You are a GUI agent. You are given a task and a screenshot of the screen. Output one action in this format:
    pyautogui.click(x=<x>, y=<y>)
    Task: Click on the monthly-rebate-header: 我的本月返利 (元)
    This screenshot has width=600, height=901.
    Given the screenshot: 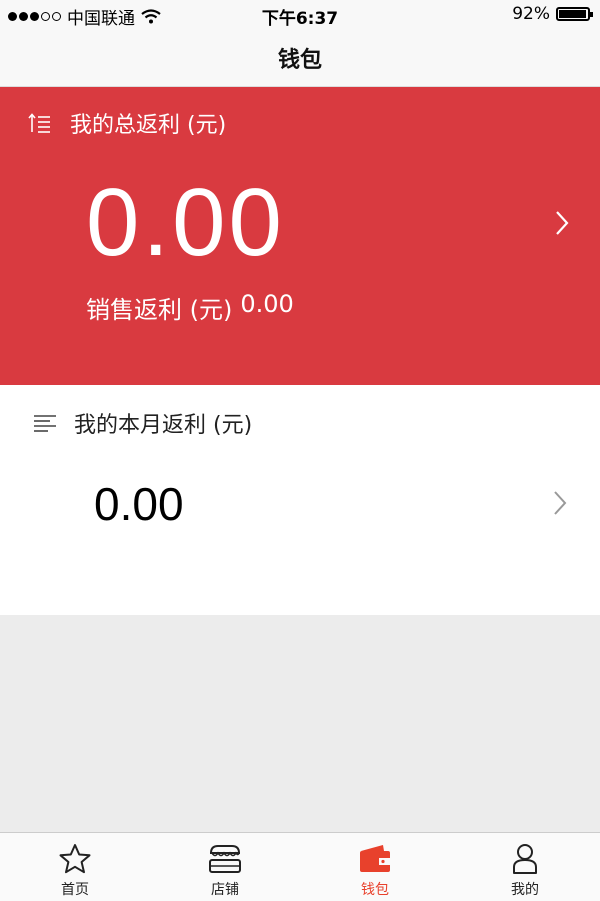 What is the action you would take?
    pyautogui.click(x=143, y=423)
    